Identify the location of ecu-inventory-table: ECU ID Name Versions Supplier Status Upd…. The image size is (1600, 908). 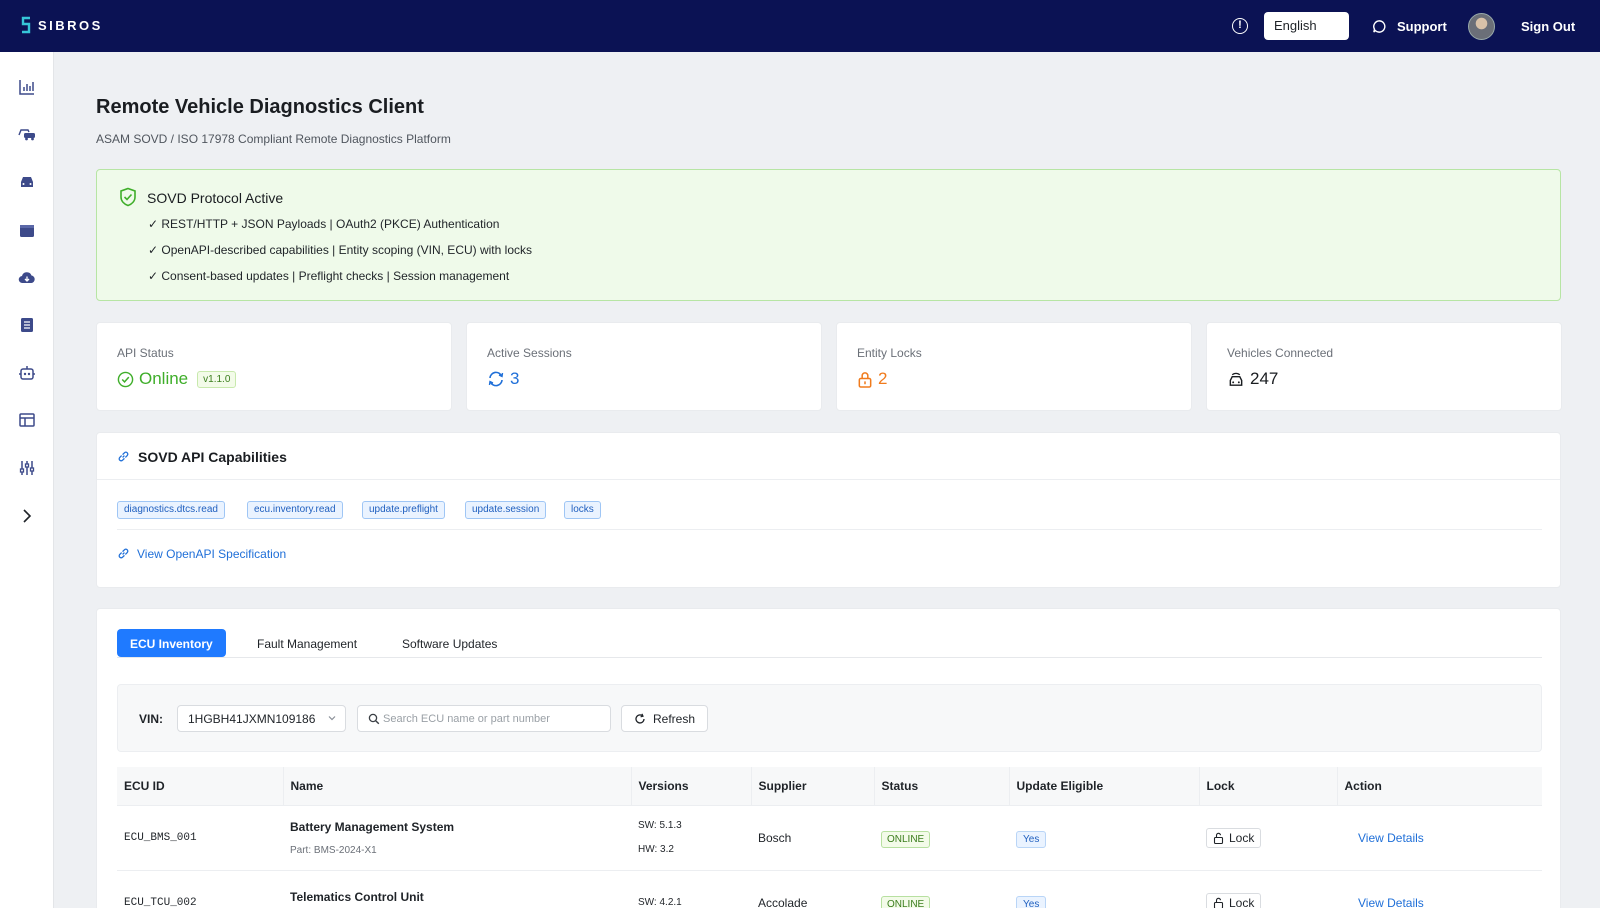
(829, 837).